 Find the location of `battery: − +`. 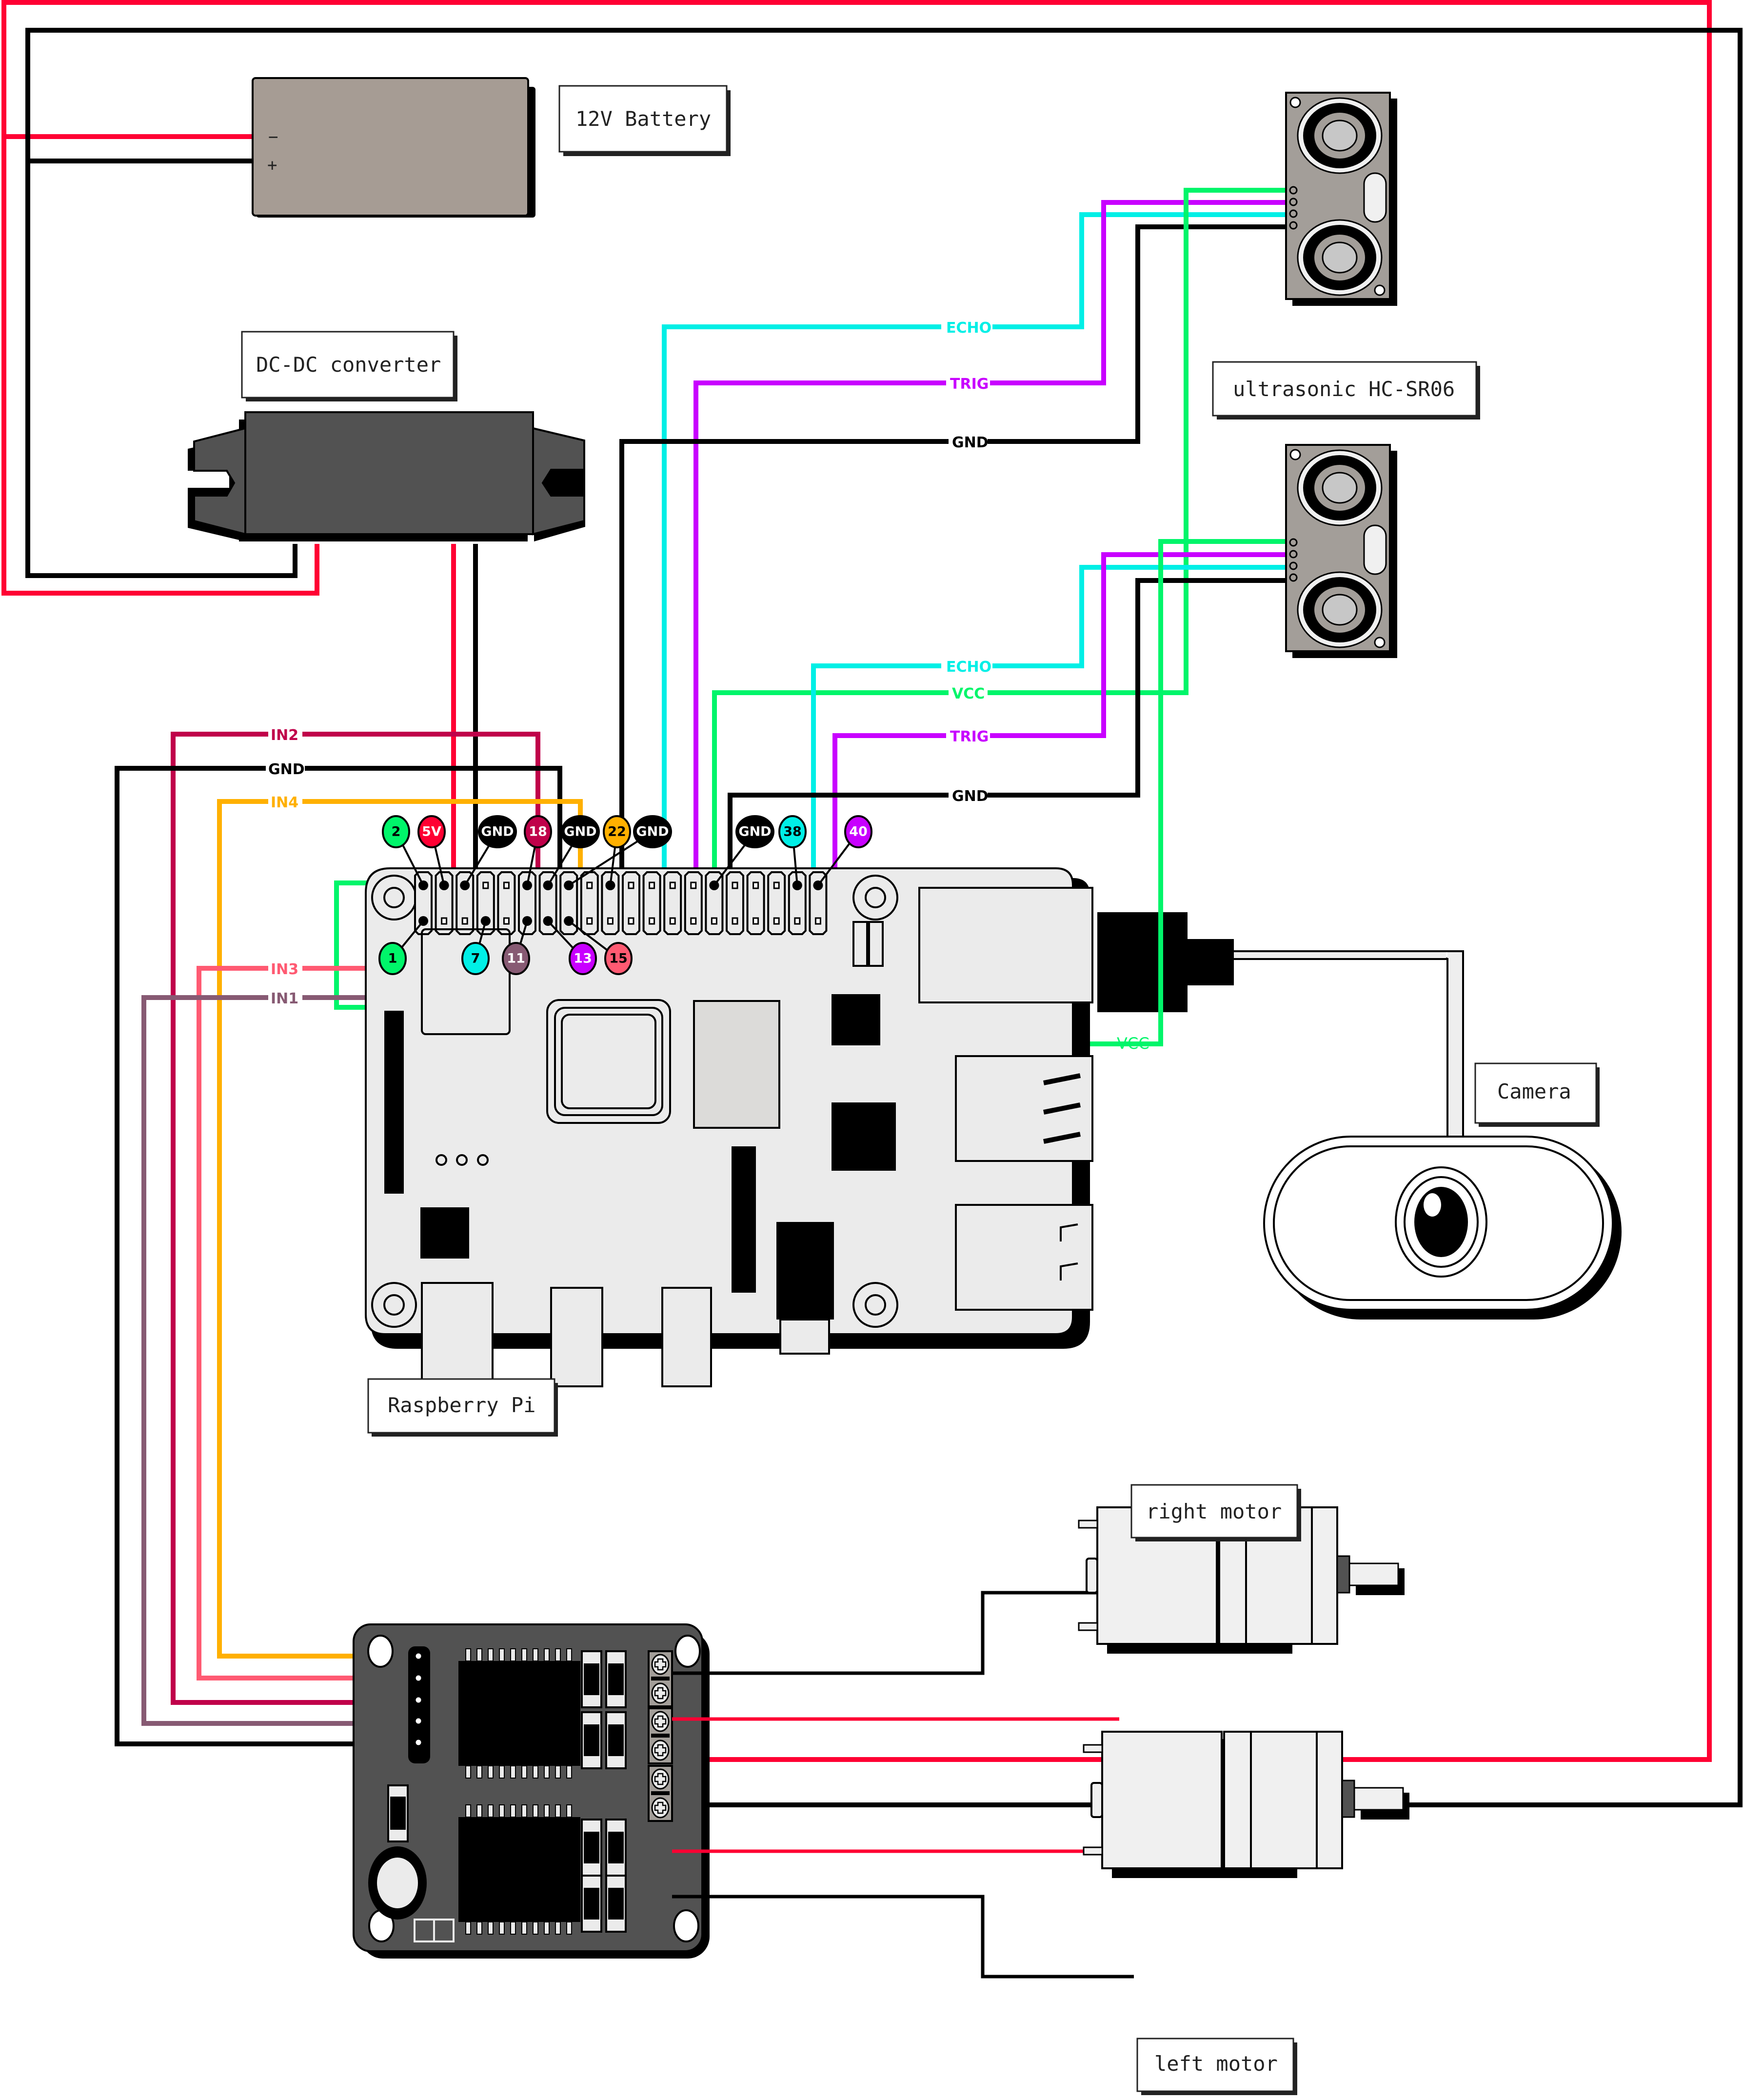

battery: − + is located at coordinates (393, 147).